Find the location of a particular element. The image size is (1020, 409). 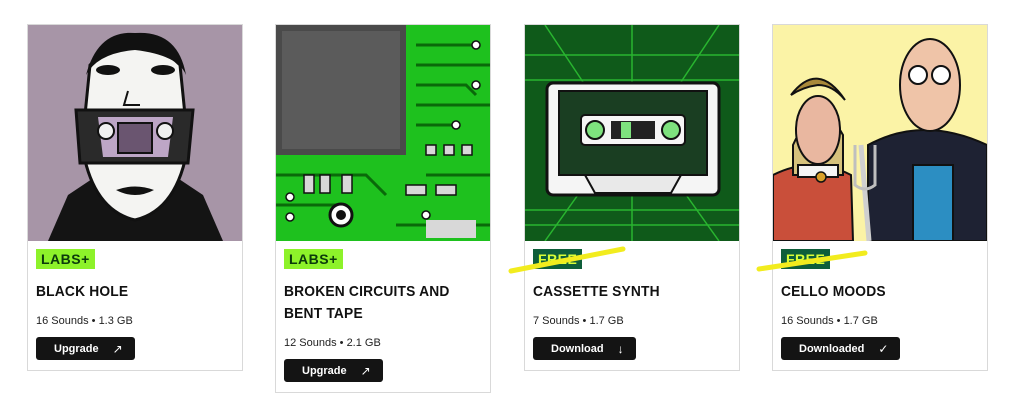

button-label: Download is located at coordinates (577, 348).